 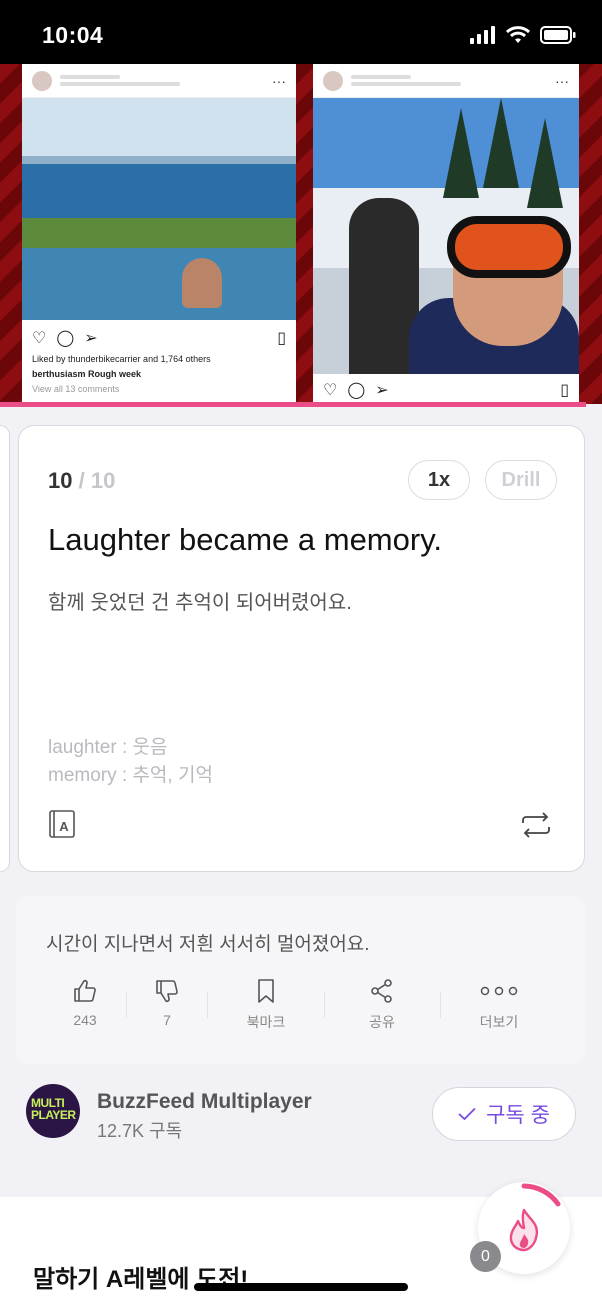 What do you see at coordinates (140, 1131) in the screenshot?
I see `channel-subscriber-count: 12.7K 구독` at bounding box center [140, 1131].